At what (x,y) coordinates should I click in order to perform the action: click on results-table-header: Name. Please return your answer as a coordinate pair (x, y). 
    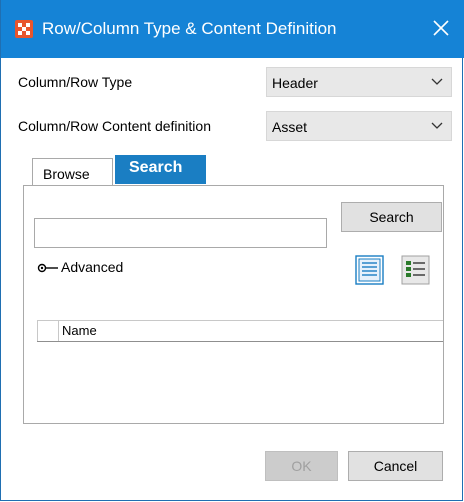
    Looking at the image, I should click on (240, 331).